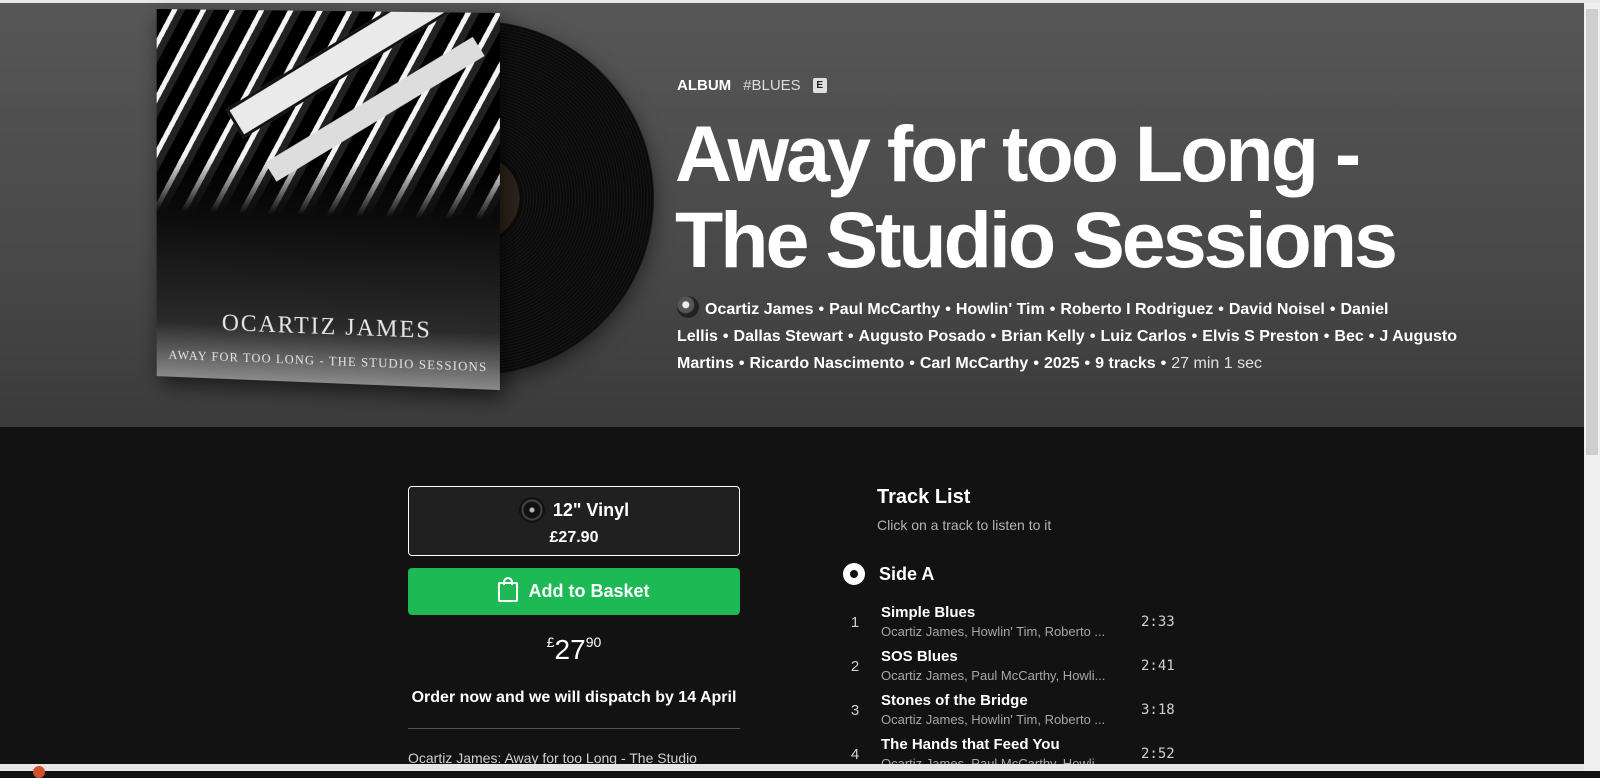 The height and width of the screenshot is (778, 1600). I want to click on track-number: 2, so click(855, 666).